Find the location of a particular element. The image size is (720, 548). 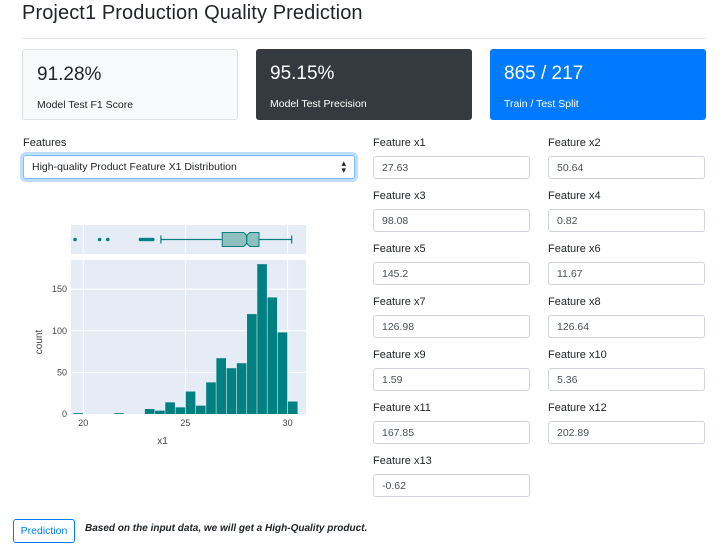

y-tick-label: 0 is located at coordinates (64, 414).